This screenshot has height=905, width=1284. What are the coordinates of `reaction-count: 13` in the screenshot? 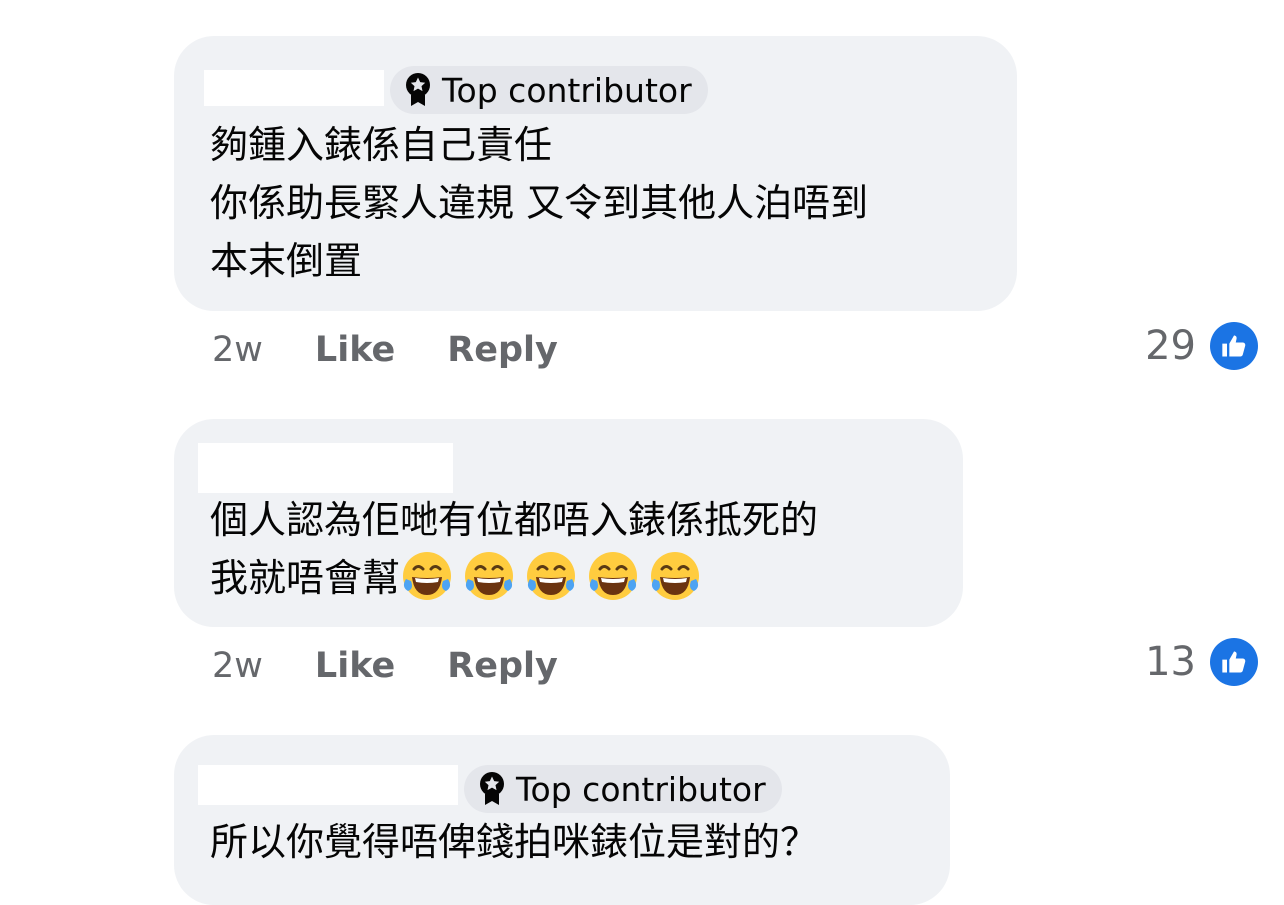 It's located at (1170, 662).